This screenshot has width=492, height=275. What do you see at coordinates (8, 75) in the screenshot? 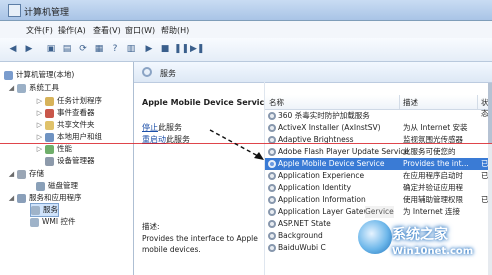
I see `computer-icon` at bounding box center [8, 75].